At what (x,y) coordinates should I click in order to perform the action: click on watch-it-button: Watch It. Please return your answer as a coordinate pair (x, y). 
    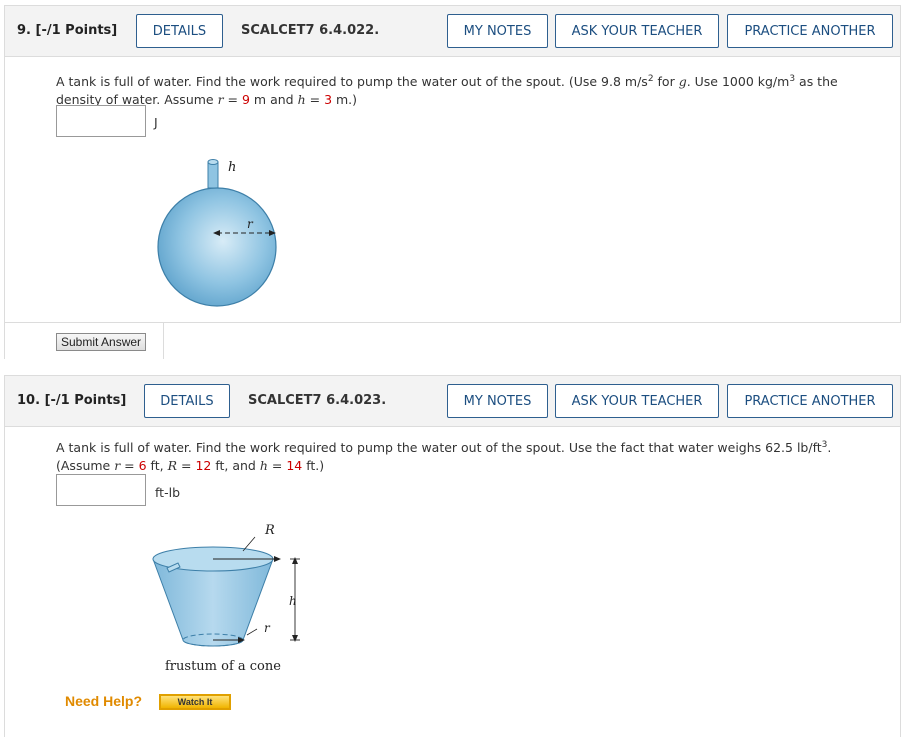
    Looking at the image, I should click on (195, 702).